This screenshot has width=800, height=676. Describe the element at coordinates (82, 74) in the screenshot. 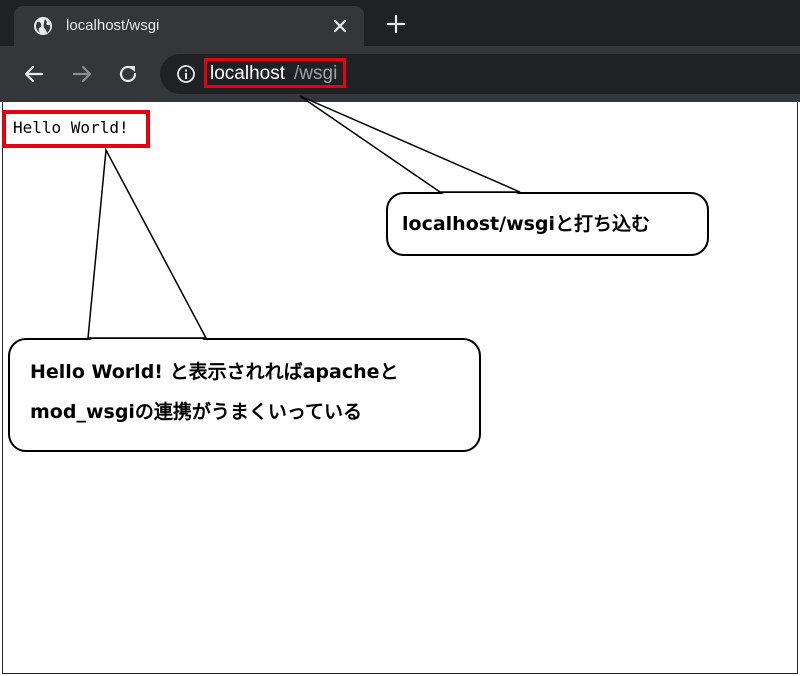

I see `forward-arrow-icon` at that location.